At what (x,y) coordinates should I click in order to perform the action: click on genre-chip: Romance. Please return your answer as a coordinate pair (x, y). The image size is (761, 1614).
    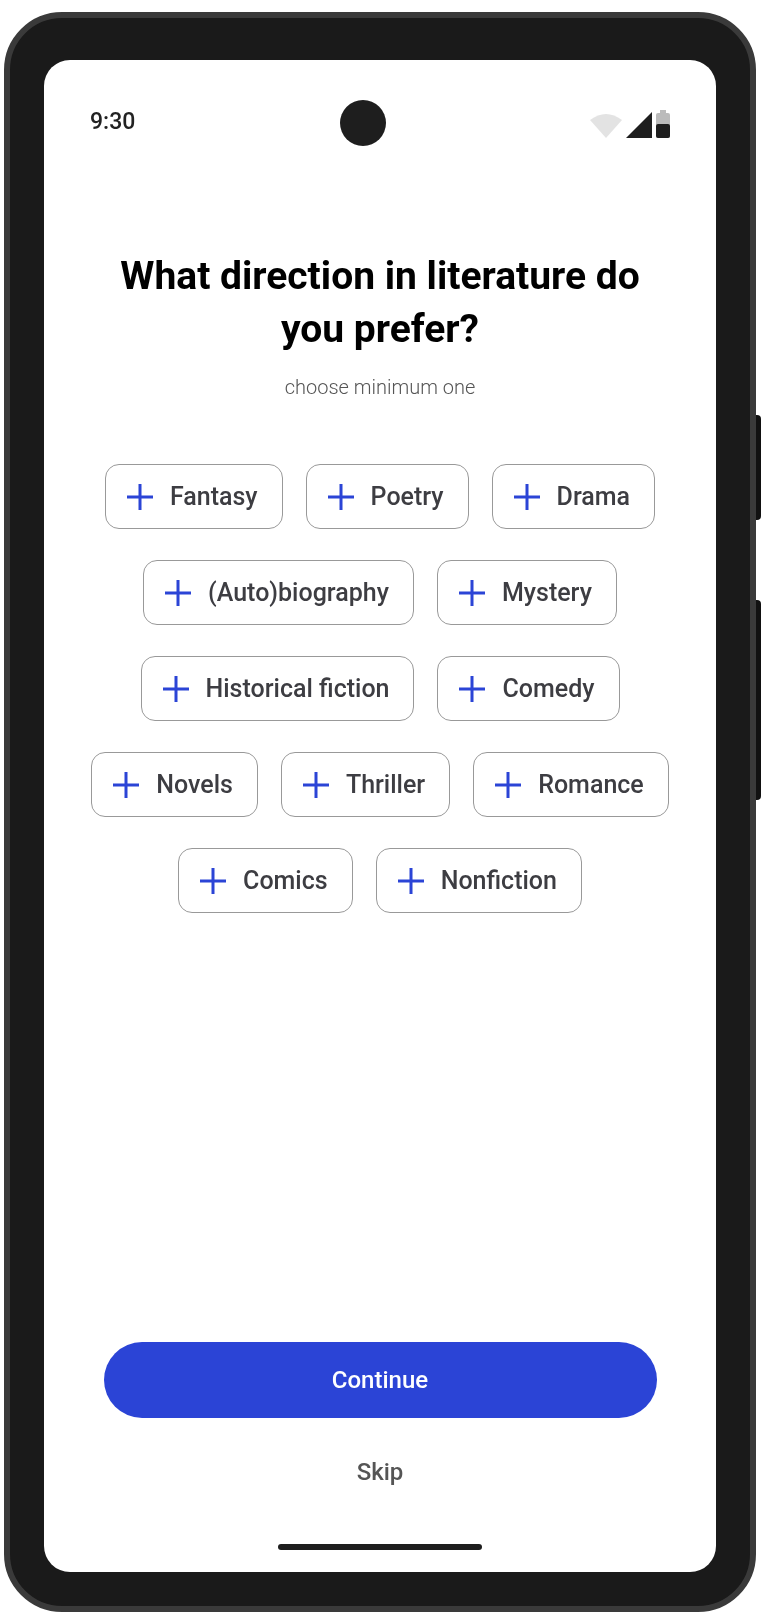
    Looking at the image, I should click on (571, 784).